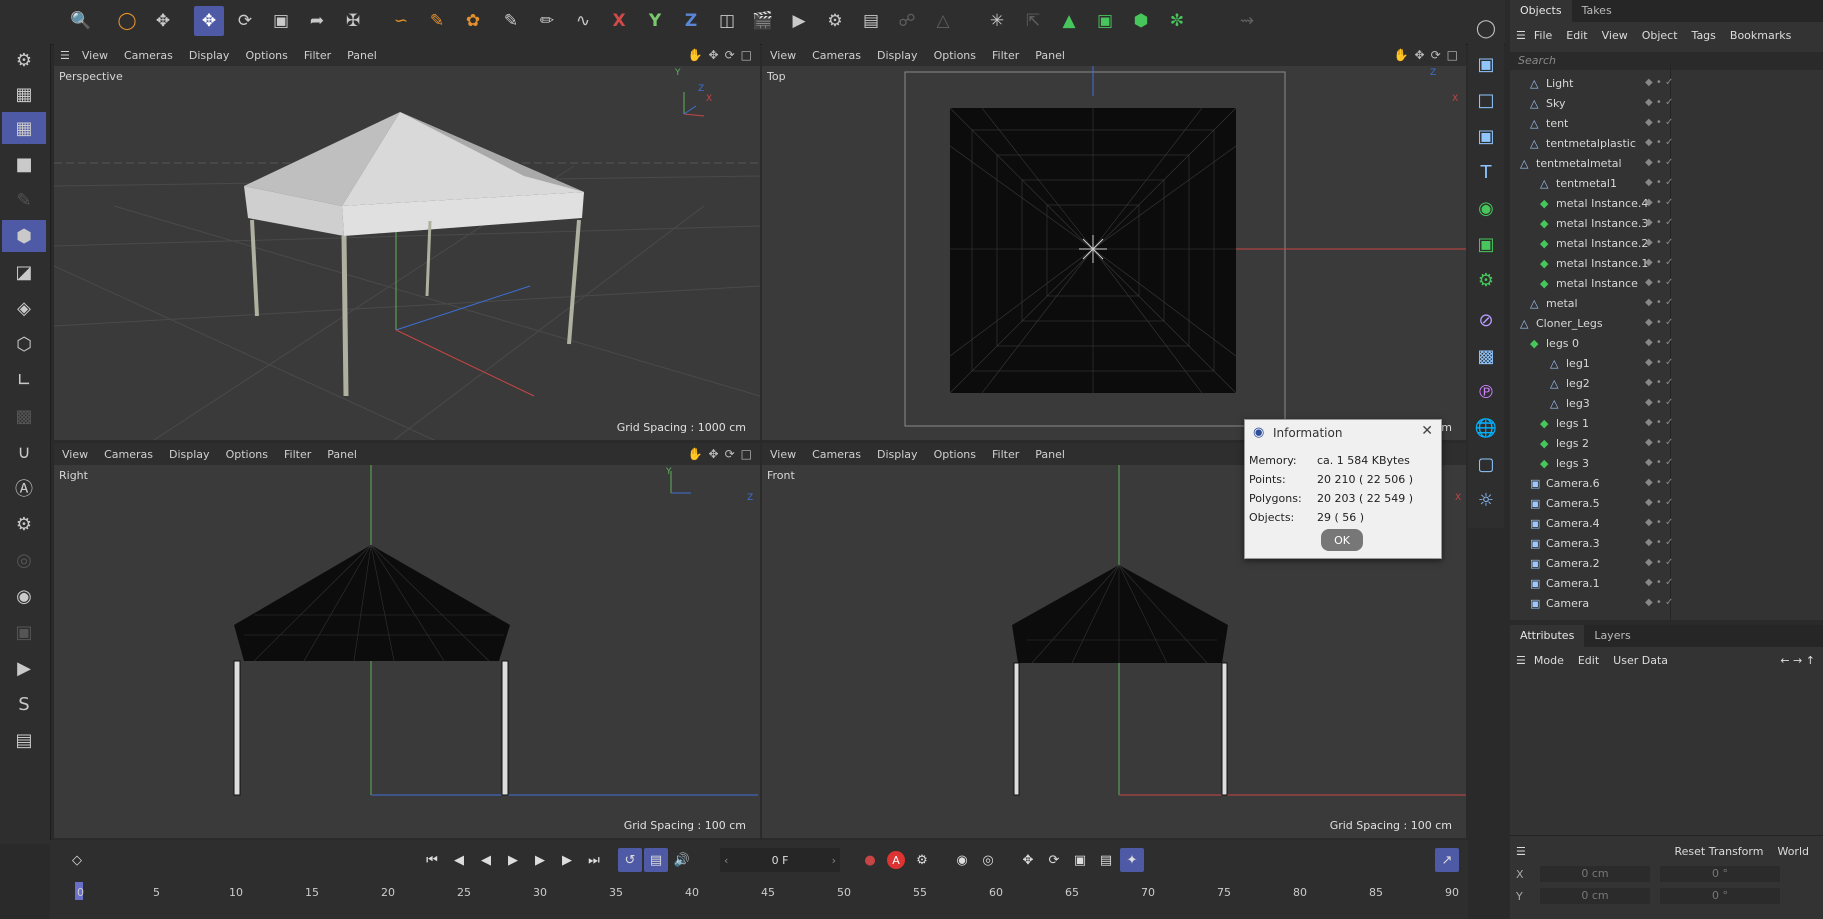 The height and width of the screenshot is (919, 1823). What do you see at coordinates (1541, 11) in the screenshot?
I see `tab-objects: Objects` at bounding box center [1541, 11].